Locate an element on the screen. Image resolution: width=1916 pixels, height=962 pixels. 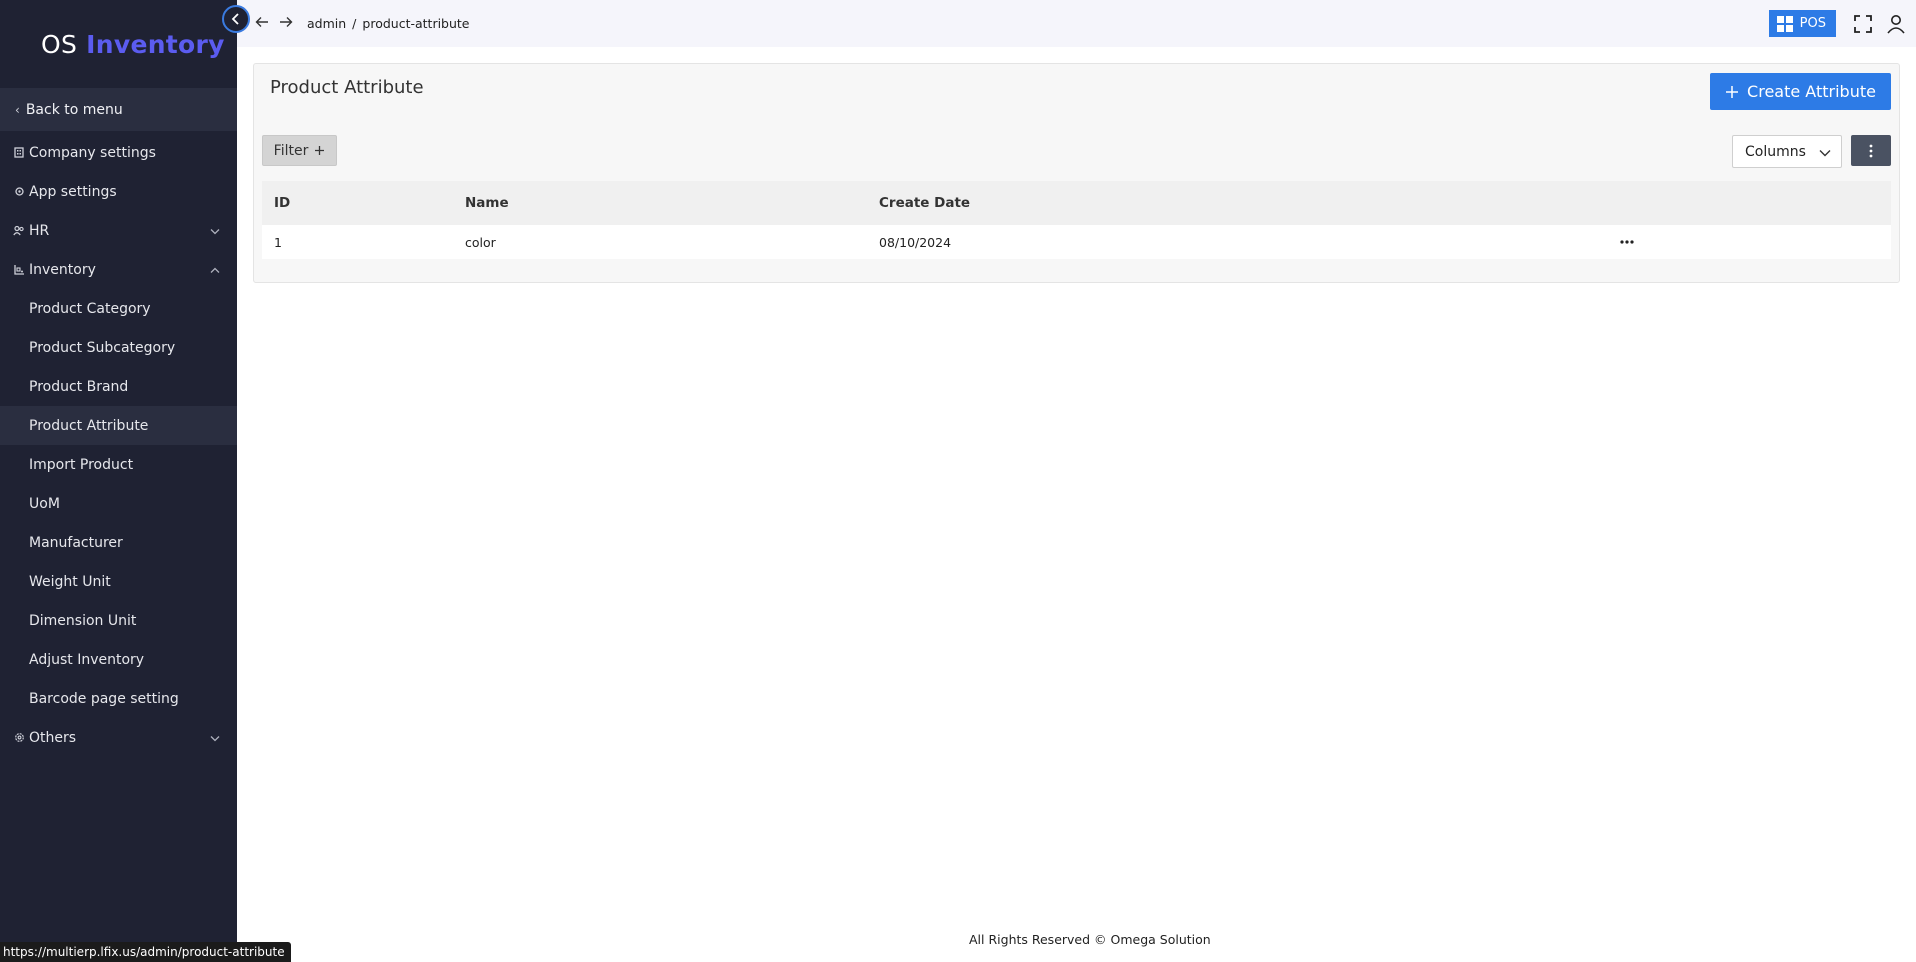
ellipsis-icon is located at coordinates (1627, 242).